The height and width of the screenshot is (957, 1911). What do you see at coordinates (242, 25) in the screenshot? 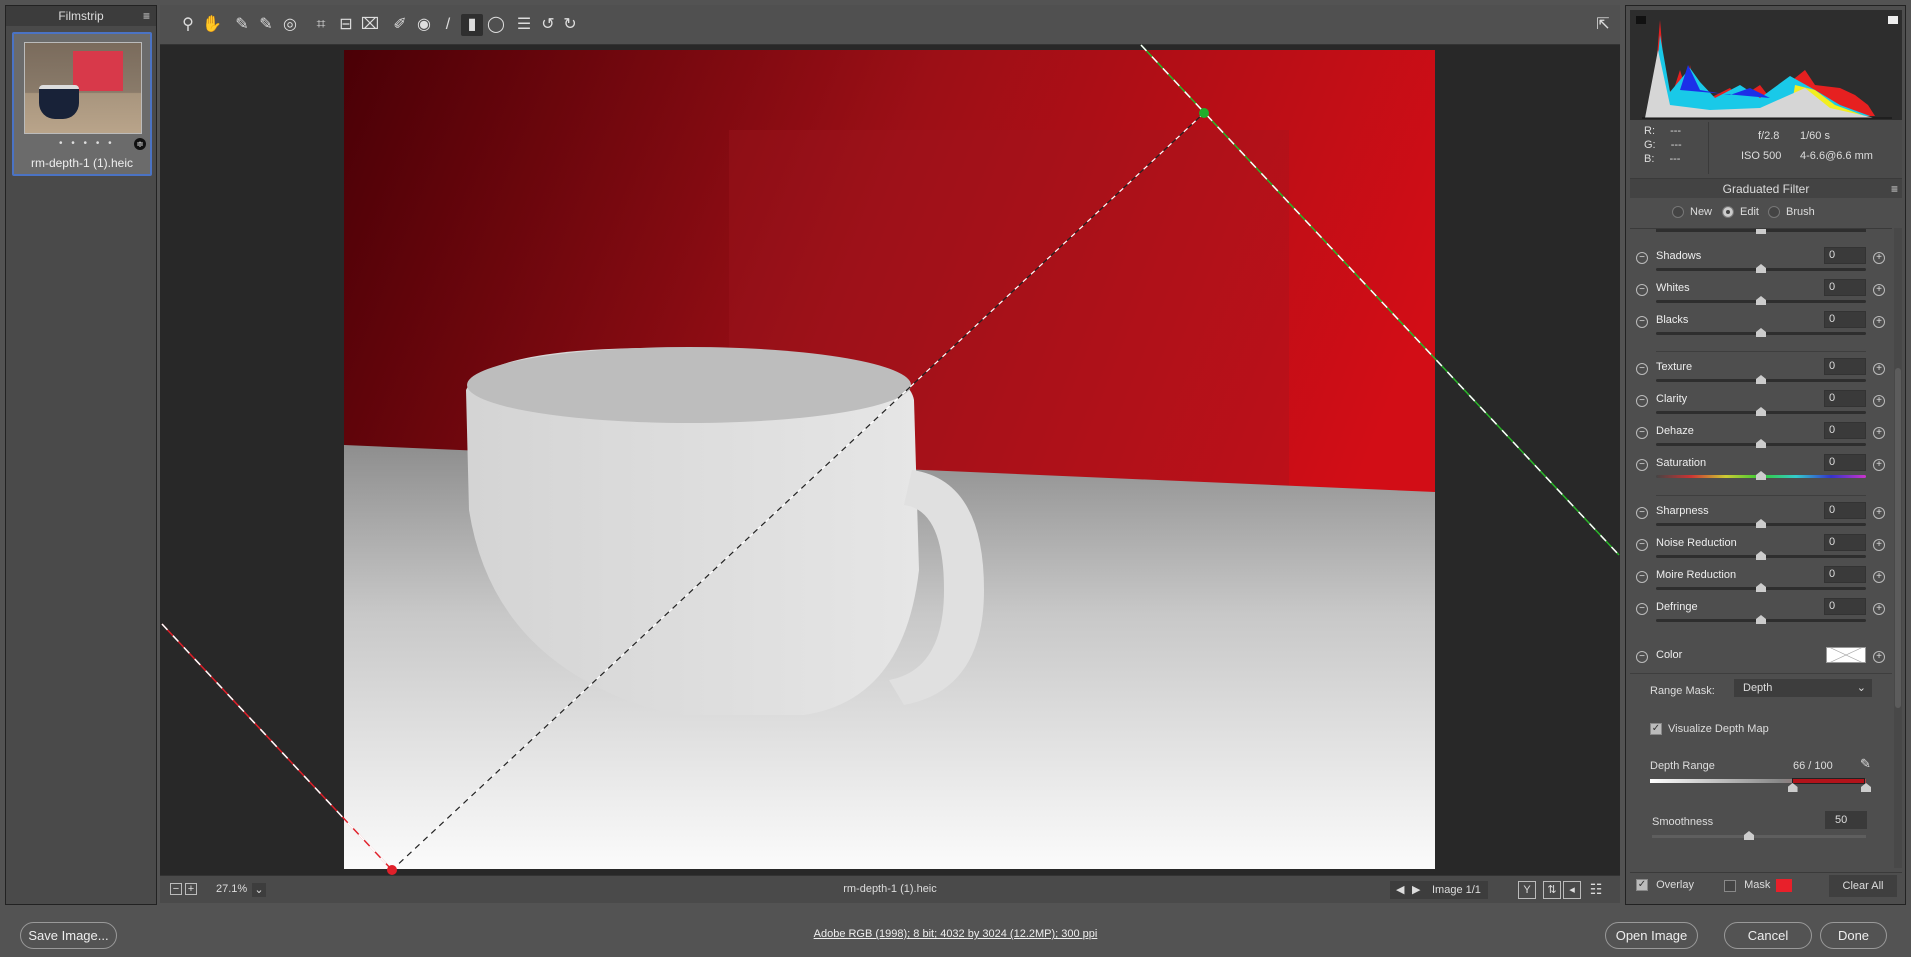
I see `white-balance-tool-icon: ✎` at bounding box center [242, 25].